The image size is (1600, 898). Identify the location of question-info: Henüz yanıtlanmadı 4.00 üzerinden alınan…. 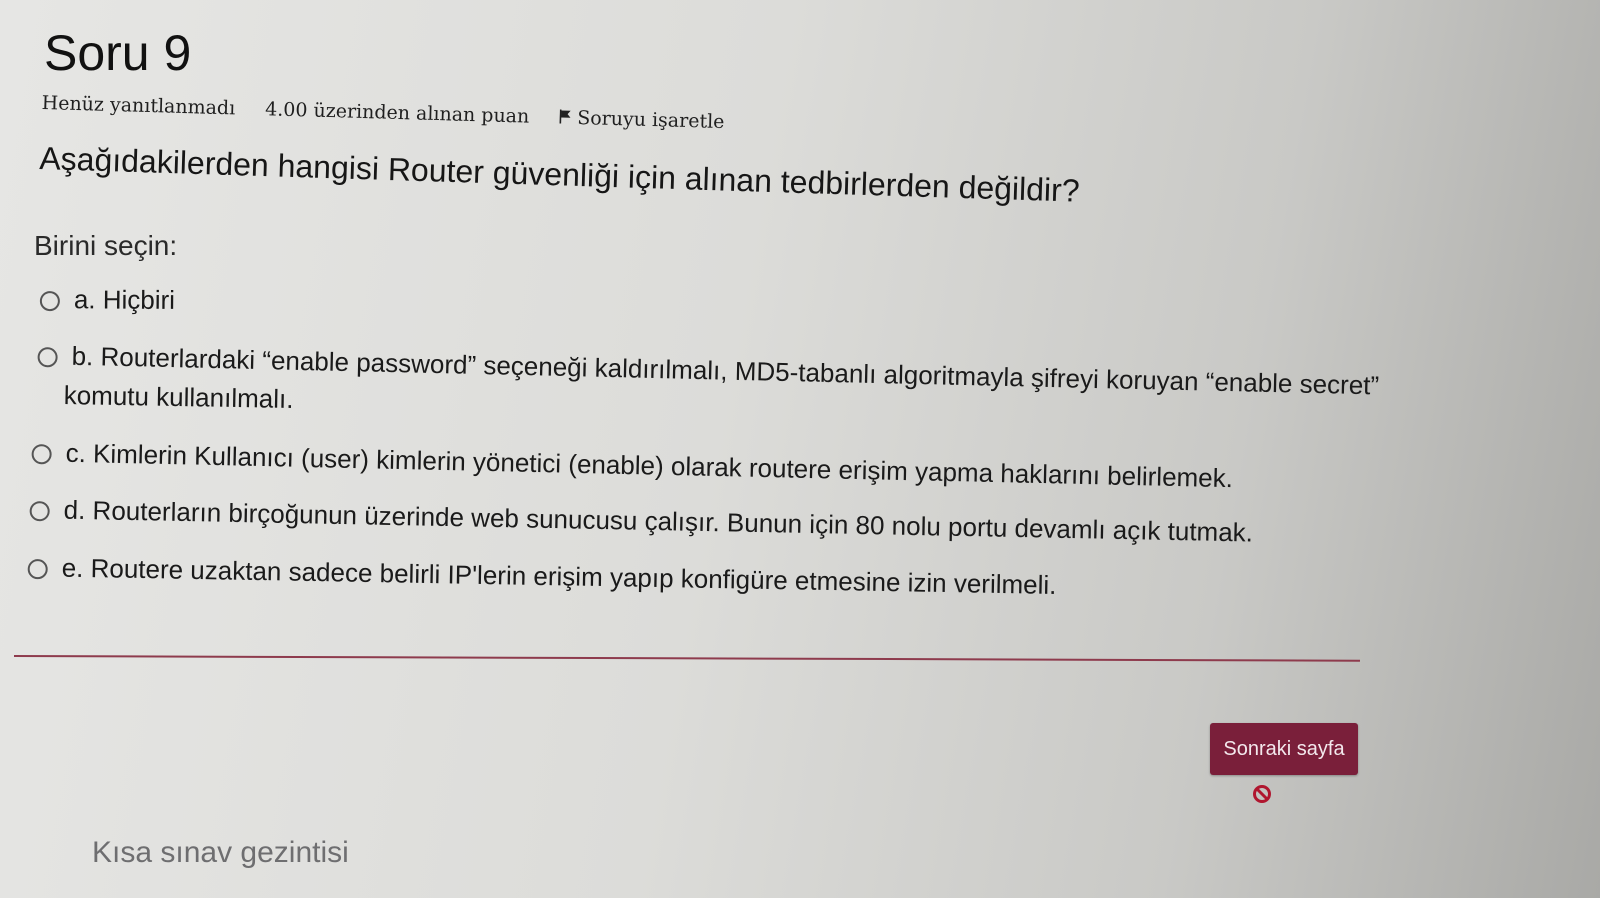
(382, 112).